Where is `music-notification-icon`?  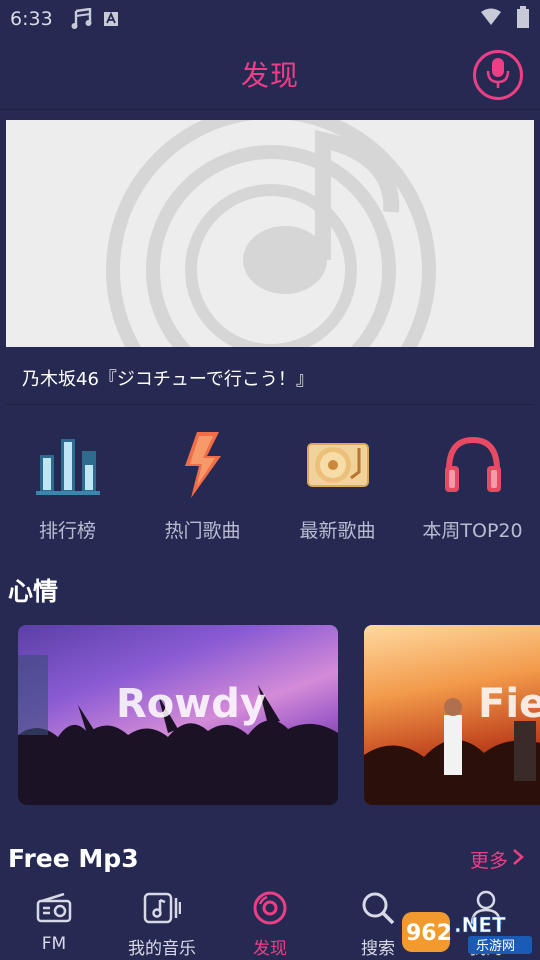
music-notification-icon is located at coordinates (82, 19).